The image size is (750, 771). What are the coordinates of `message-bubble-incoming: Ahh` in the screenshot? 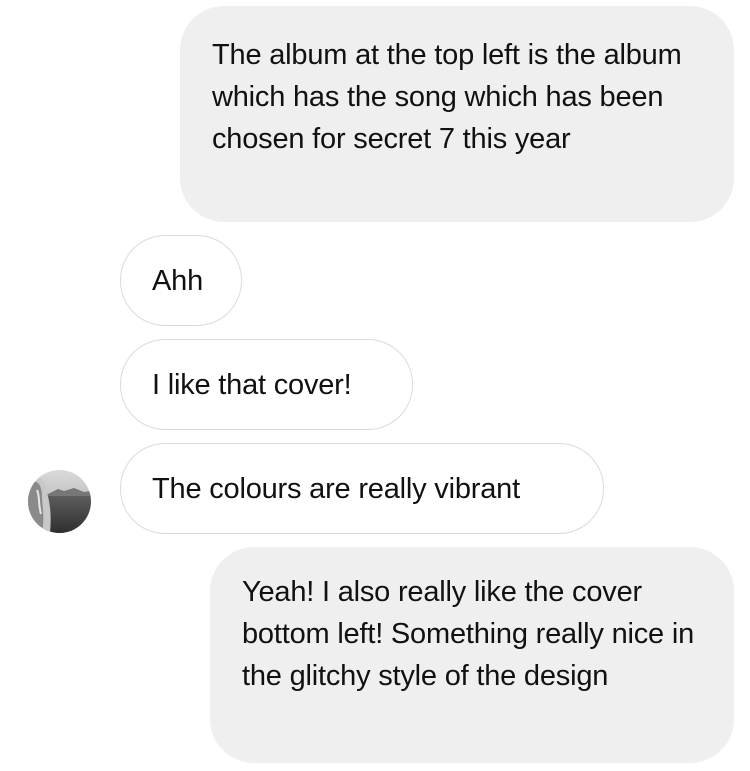 It's located at (181, 280).